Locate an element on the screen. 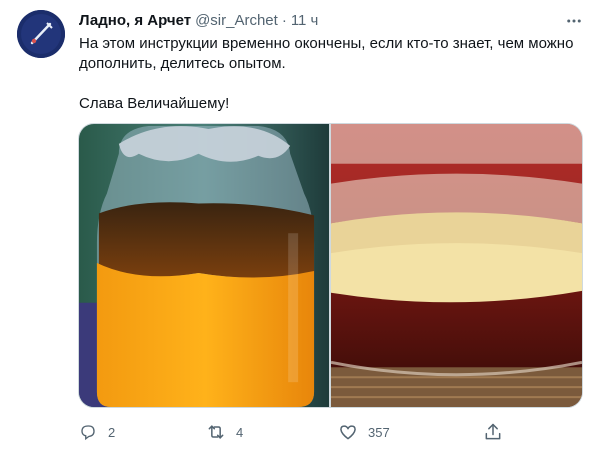  retweet-icon is located at coordinates (216, 432).